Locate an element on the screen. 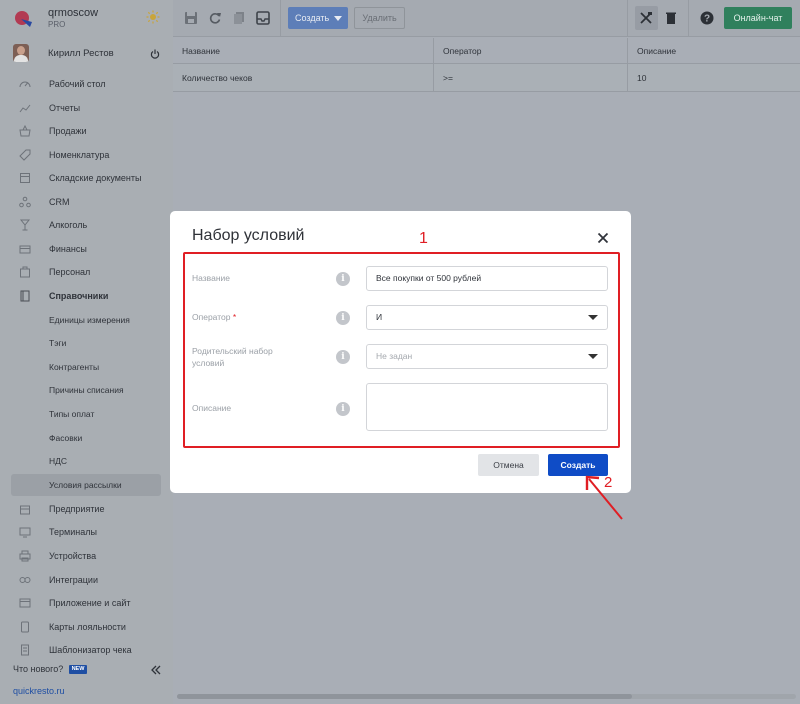 The image size is (800, 704). delete-button: Удалить is located at coordinates (379, 18).